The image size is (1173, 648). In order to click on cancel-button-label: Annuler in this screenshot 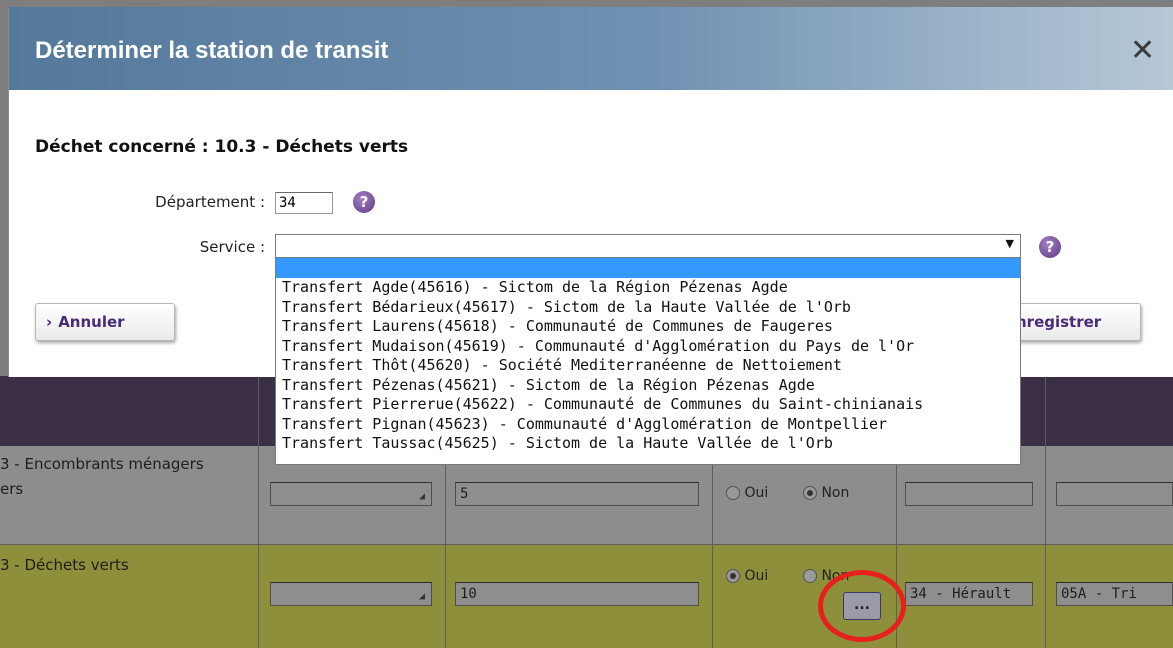, I will do `click(91, 322)`.